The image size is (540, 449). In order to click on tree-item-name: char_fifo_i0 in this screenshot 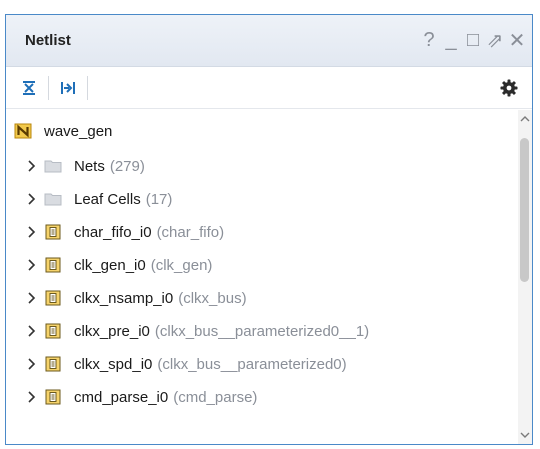, I will do `click(113, 232)`.